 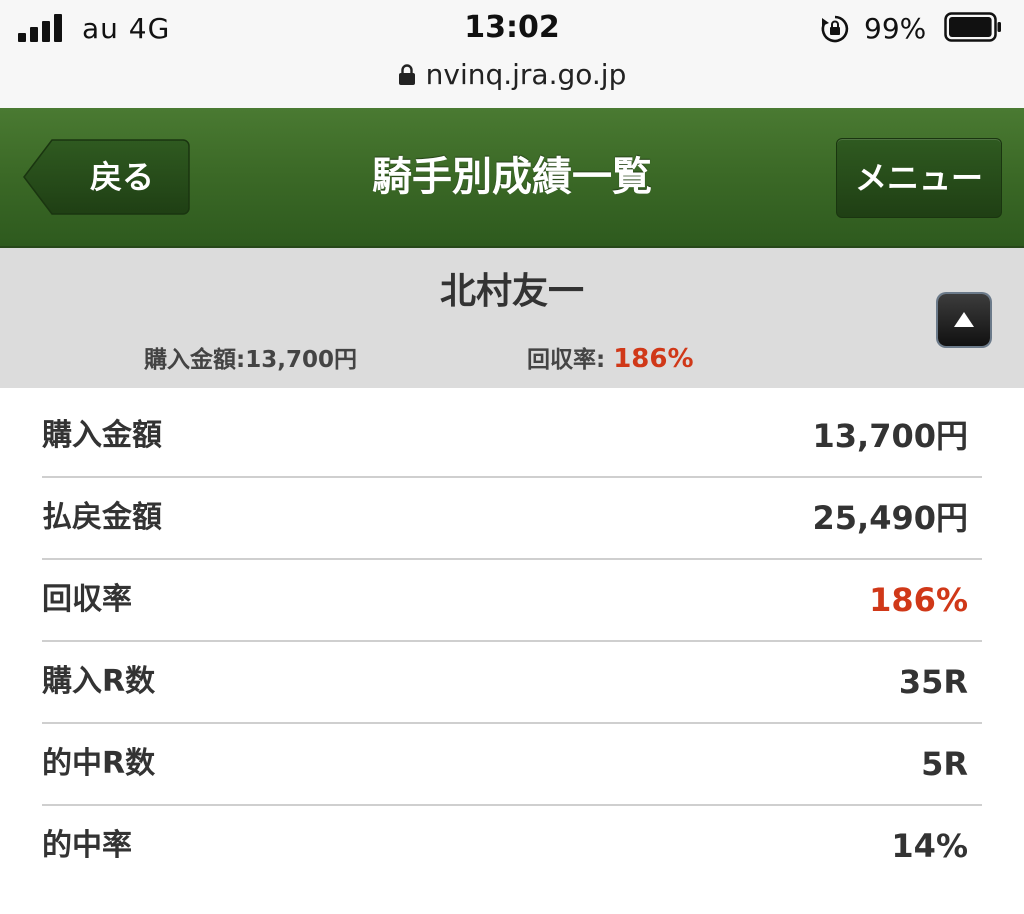 I want to click on padlock-icon, so click(x=406, y=74).